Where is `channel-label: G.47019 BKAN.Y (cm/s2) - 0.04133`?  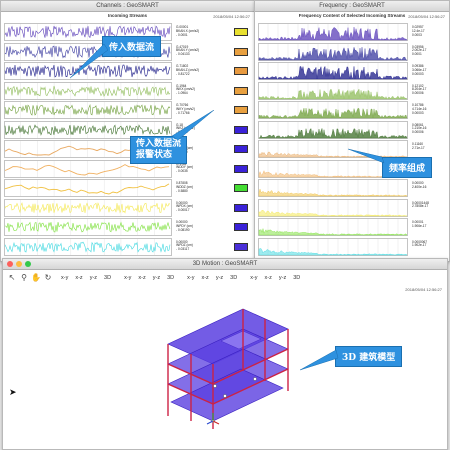 channel-label: G.47019 BKAN.Y (cm/s2) - 0.04133 is located at coordinates (188, 50).